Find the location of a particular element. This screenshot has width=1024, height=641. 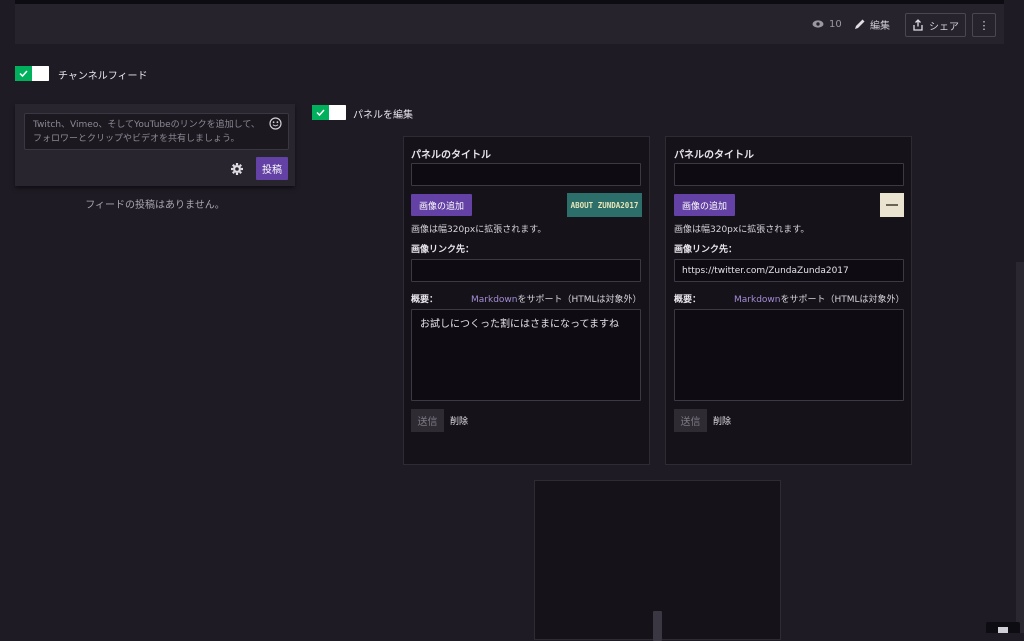

share-label: シェア is located at coordinates (944, 27).